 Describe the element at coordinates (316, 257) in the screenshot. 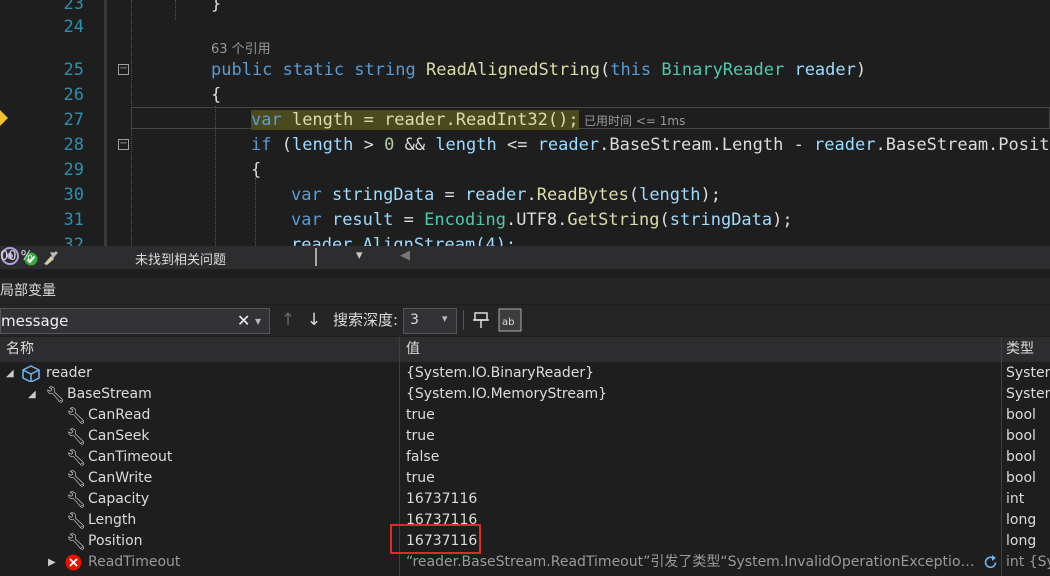

I see `separator` at that location.